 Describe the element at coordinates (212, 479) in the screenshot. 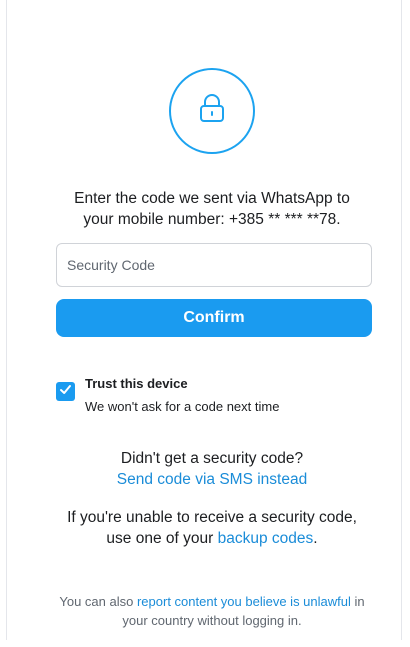

I see `send-sms-link: Send code via SMS instead` at that location.